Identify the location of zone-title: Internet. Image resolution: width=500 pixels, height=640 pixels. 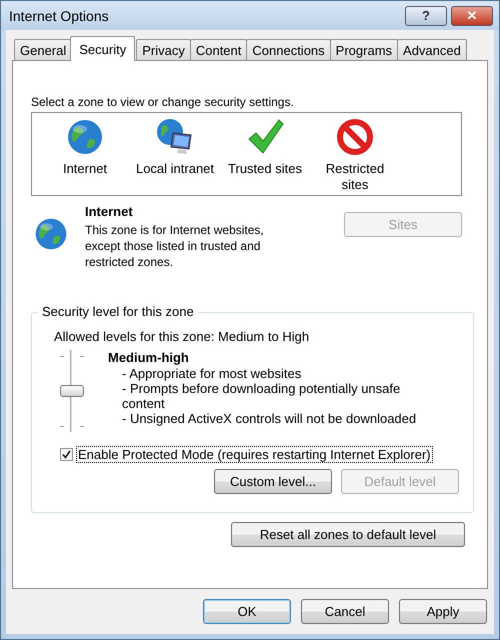
(109, 211).